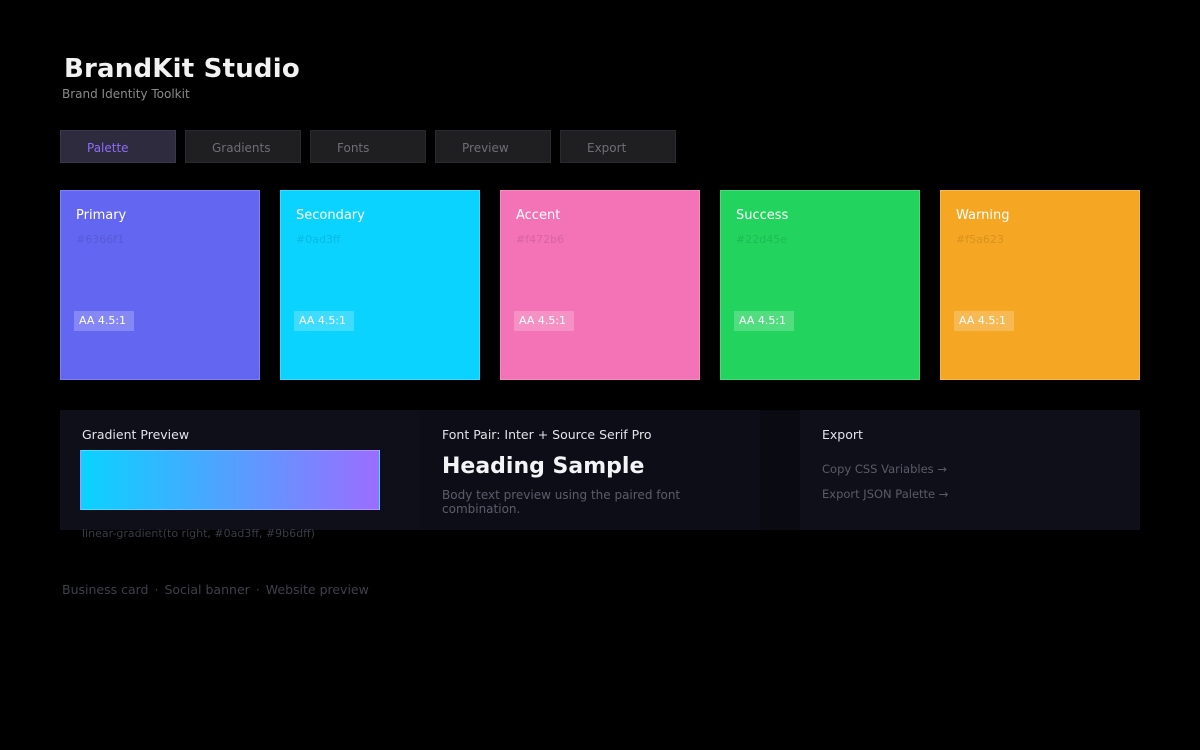  Describe the element at coordinates (547, 434) in the screenshot. I see `font-panel-label: Font Pair: Inter + Source Serif Pro` at that location.